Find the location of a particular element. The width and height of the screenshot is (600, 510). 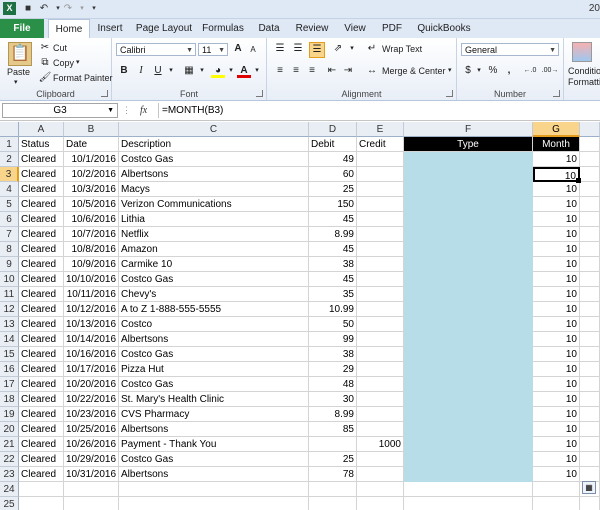

underline-button: U is located at coordinates (158, 71).